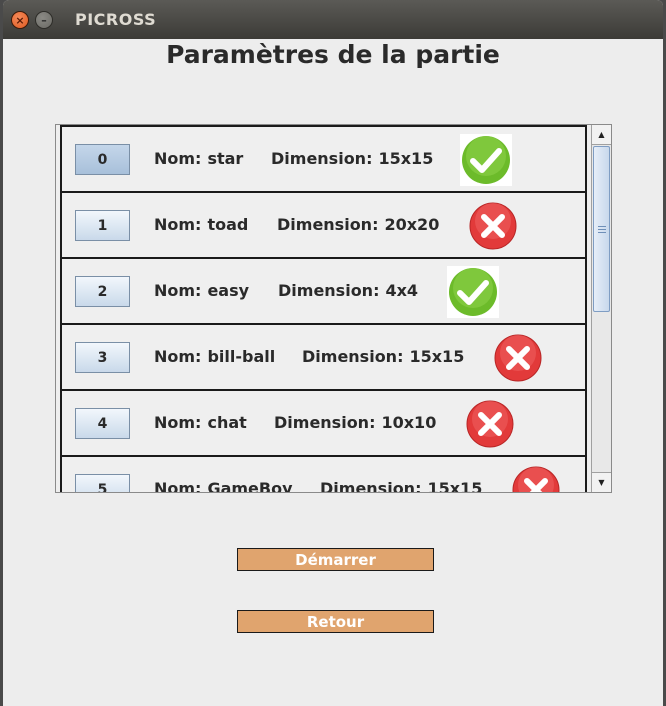 Image resolution: width=666 pixels, height=706 pixels. Describe the element at coordinates (102, 225) in the screenshot. I see `level-select-button: 1` at that location.